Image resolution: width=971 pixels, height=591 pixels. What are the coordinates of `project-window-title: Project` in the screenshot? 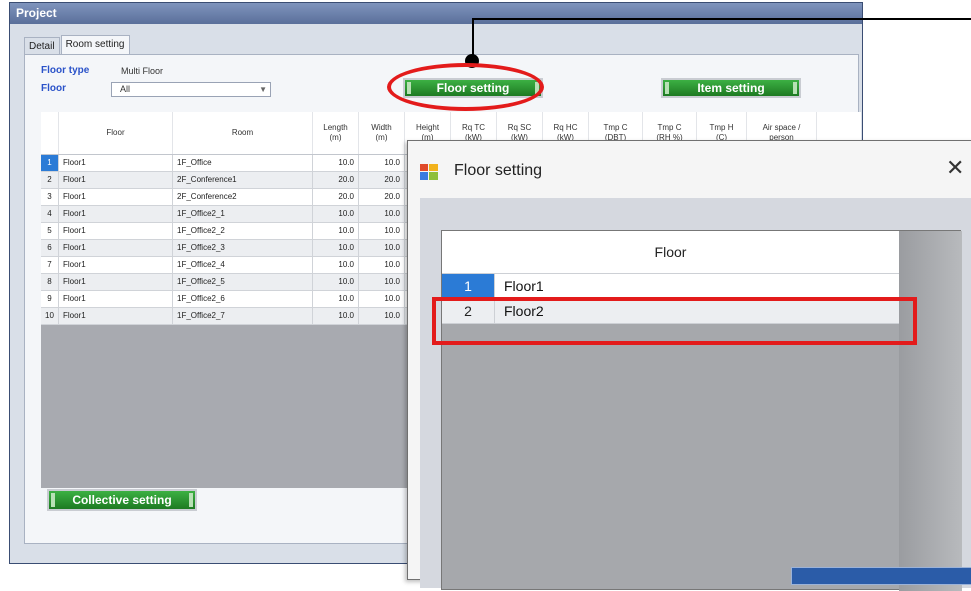 It's located at (436, 13).